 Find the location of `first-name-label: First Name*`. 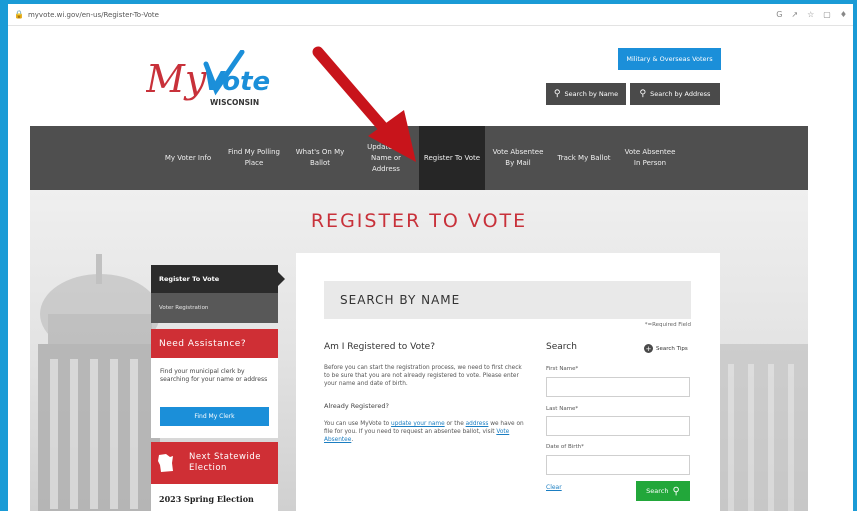

first-name-label: First Name* is located at coordinates (562, 369).